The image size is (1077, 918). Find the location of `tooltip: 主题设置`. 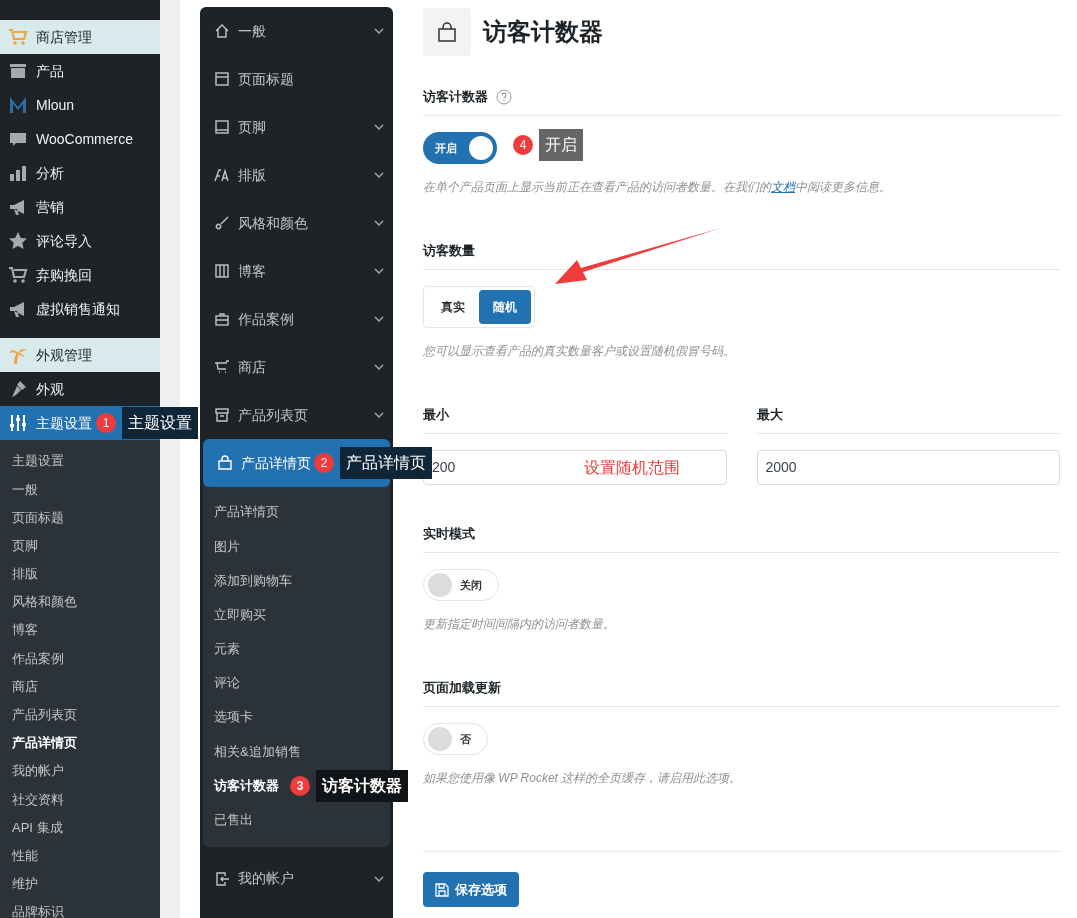

tooltip: 主题设置 is located at coordinates (160, 423).